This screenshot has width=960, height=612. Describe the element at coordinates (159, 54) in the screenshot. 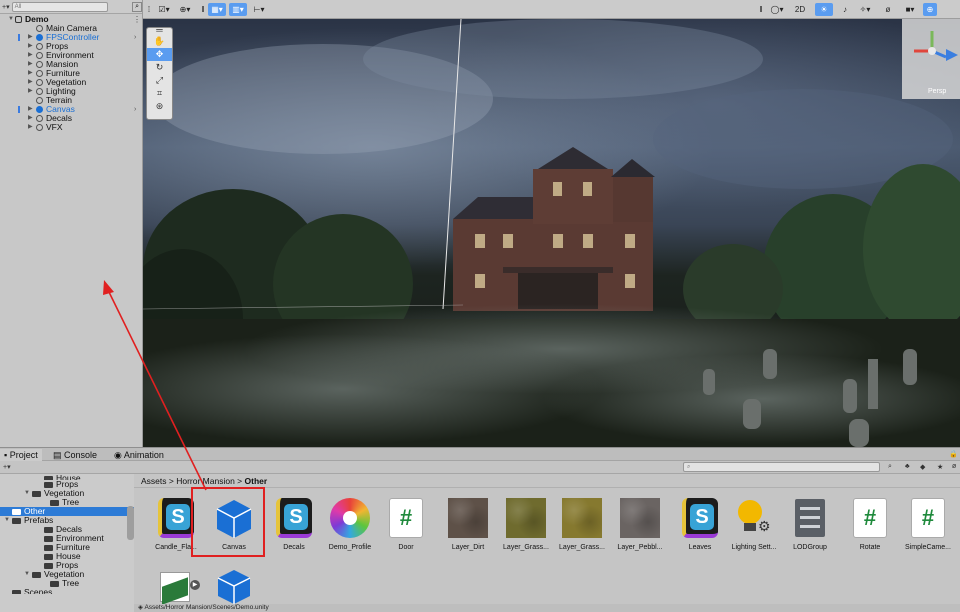

I see `move-tool-icon: ✥` at that location.